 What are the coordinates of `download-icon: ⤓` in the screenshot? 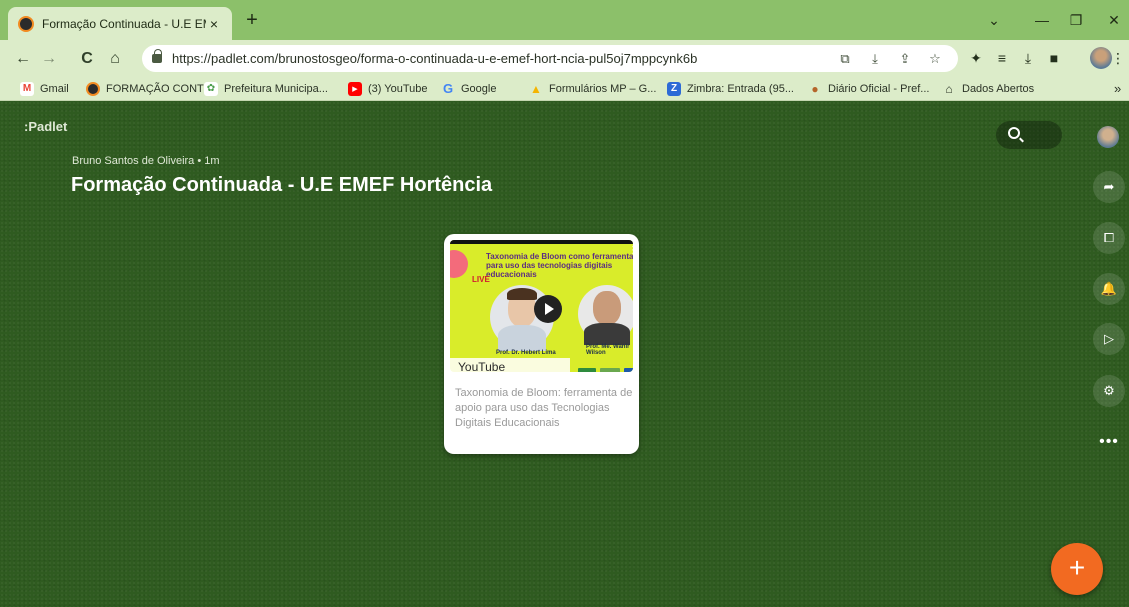 It's located at (1028, 58).